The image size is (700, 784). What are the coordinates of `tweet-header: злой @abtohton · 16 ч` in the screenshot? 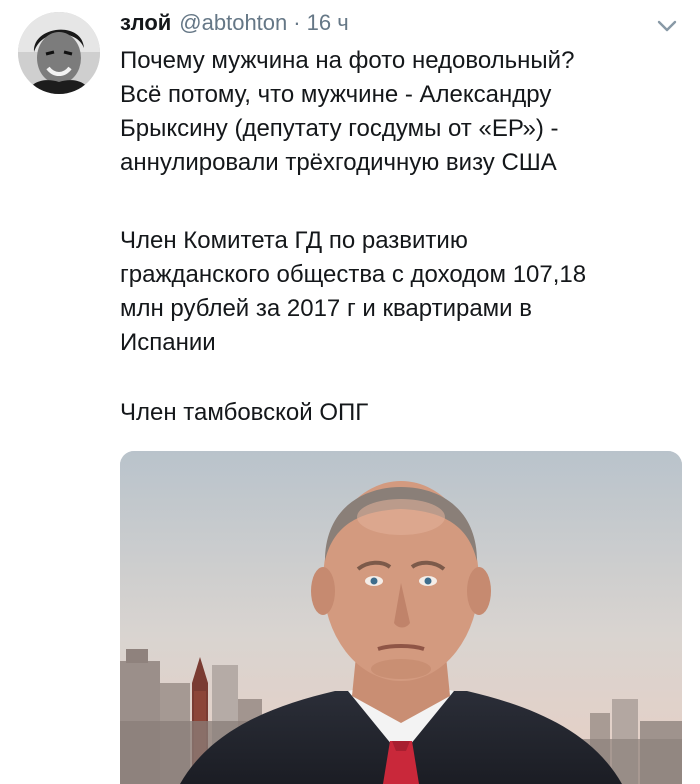 It's located at (234, 25).